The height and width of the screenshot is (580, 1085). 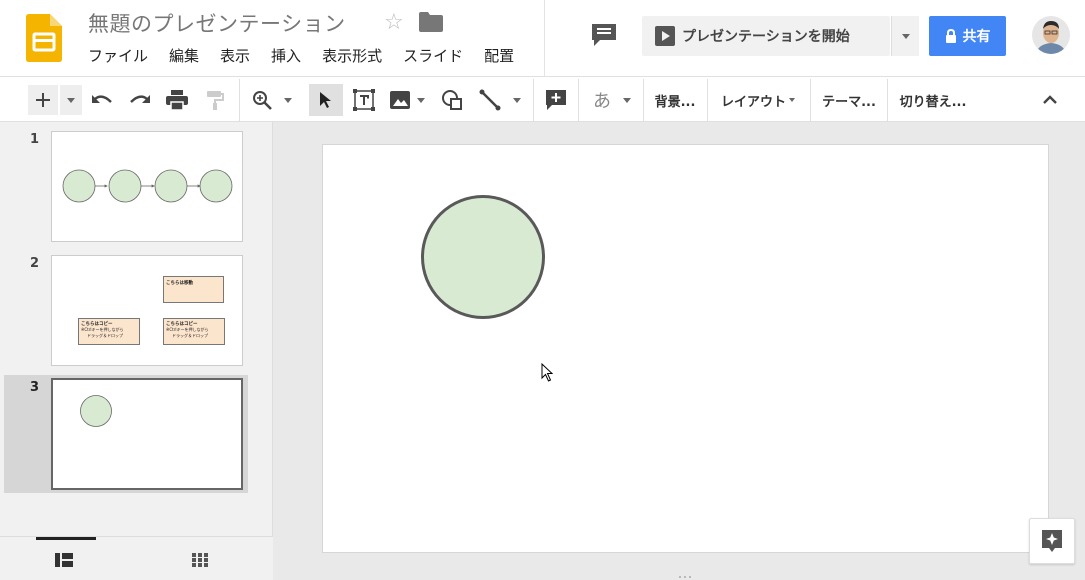 I want to click on menu-bar: ファイル 編集 表示 挿入 表示形式 スライド 配置, so click(x=311, y=55).